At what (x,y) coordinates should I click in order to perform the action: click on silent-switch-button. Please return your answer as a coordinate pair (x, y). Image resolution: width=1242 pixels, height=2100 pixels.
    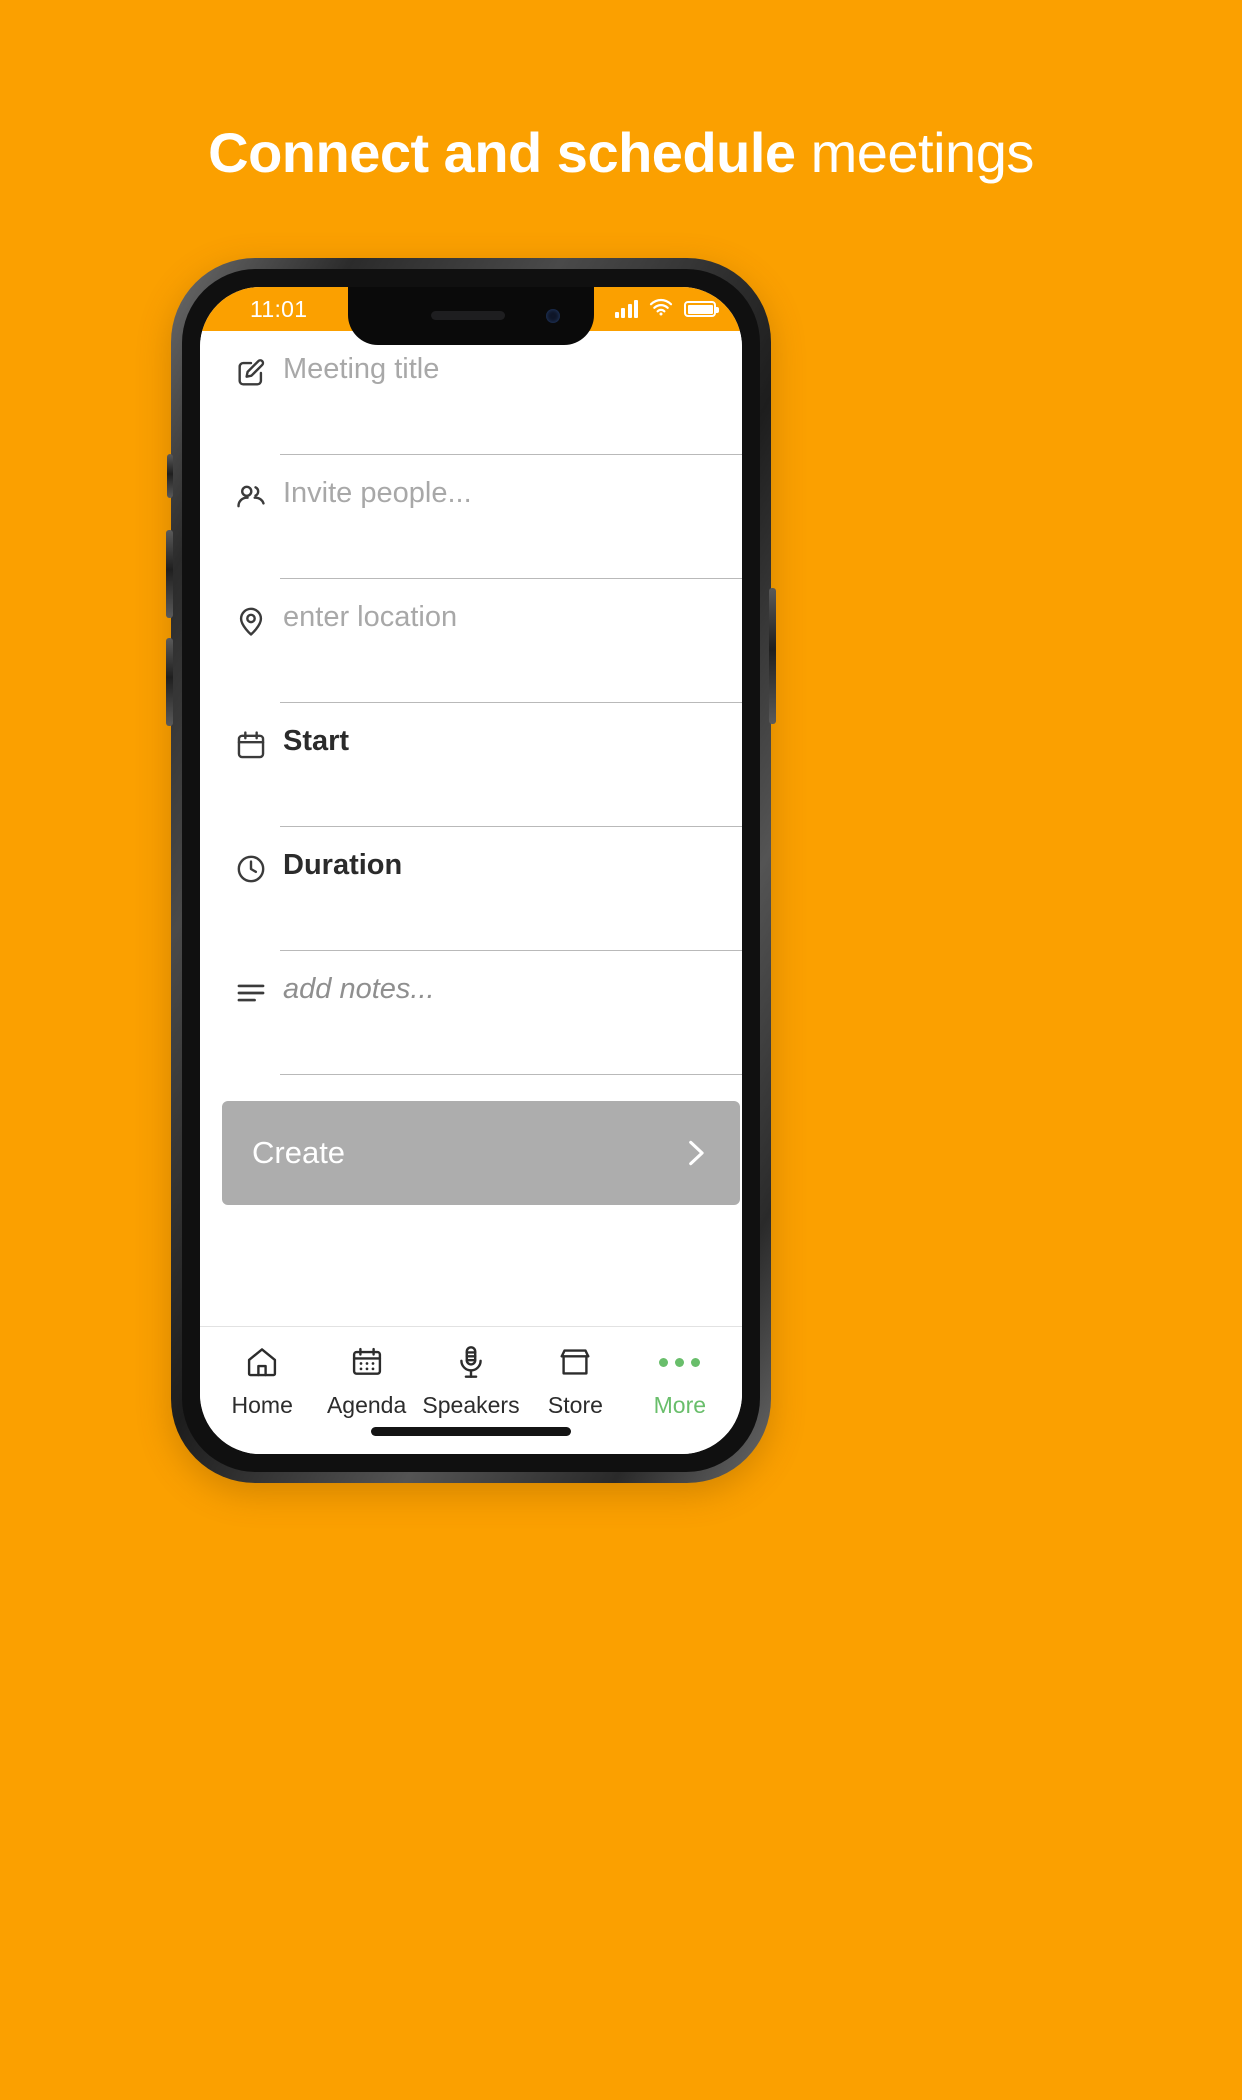
    Looking at the image, I should click on (170, 476).